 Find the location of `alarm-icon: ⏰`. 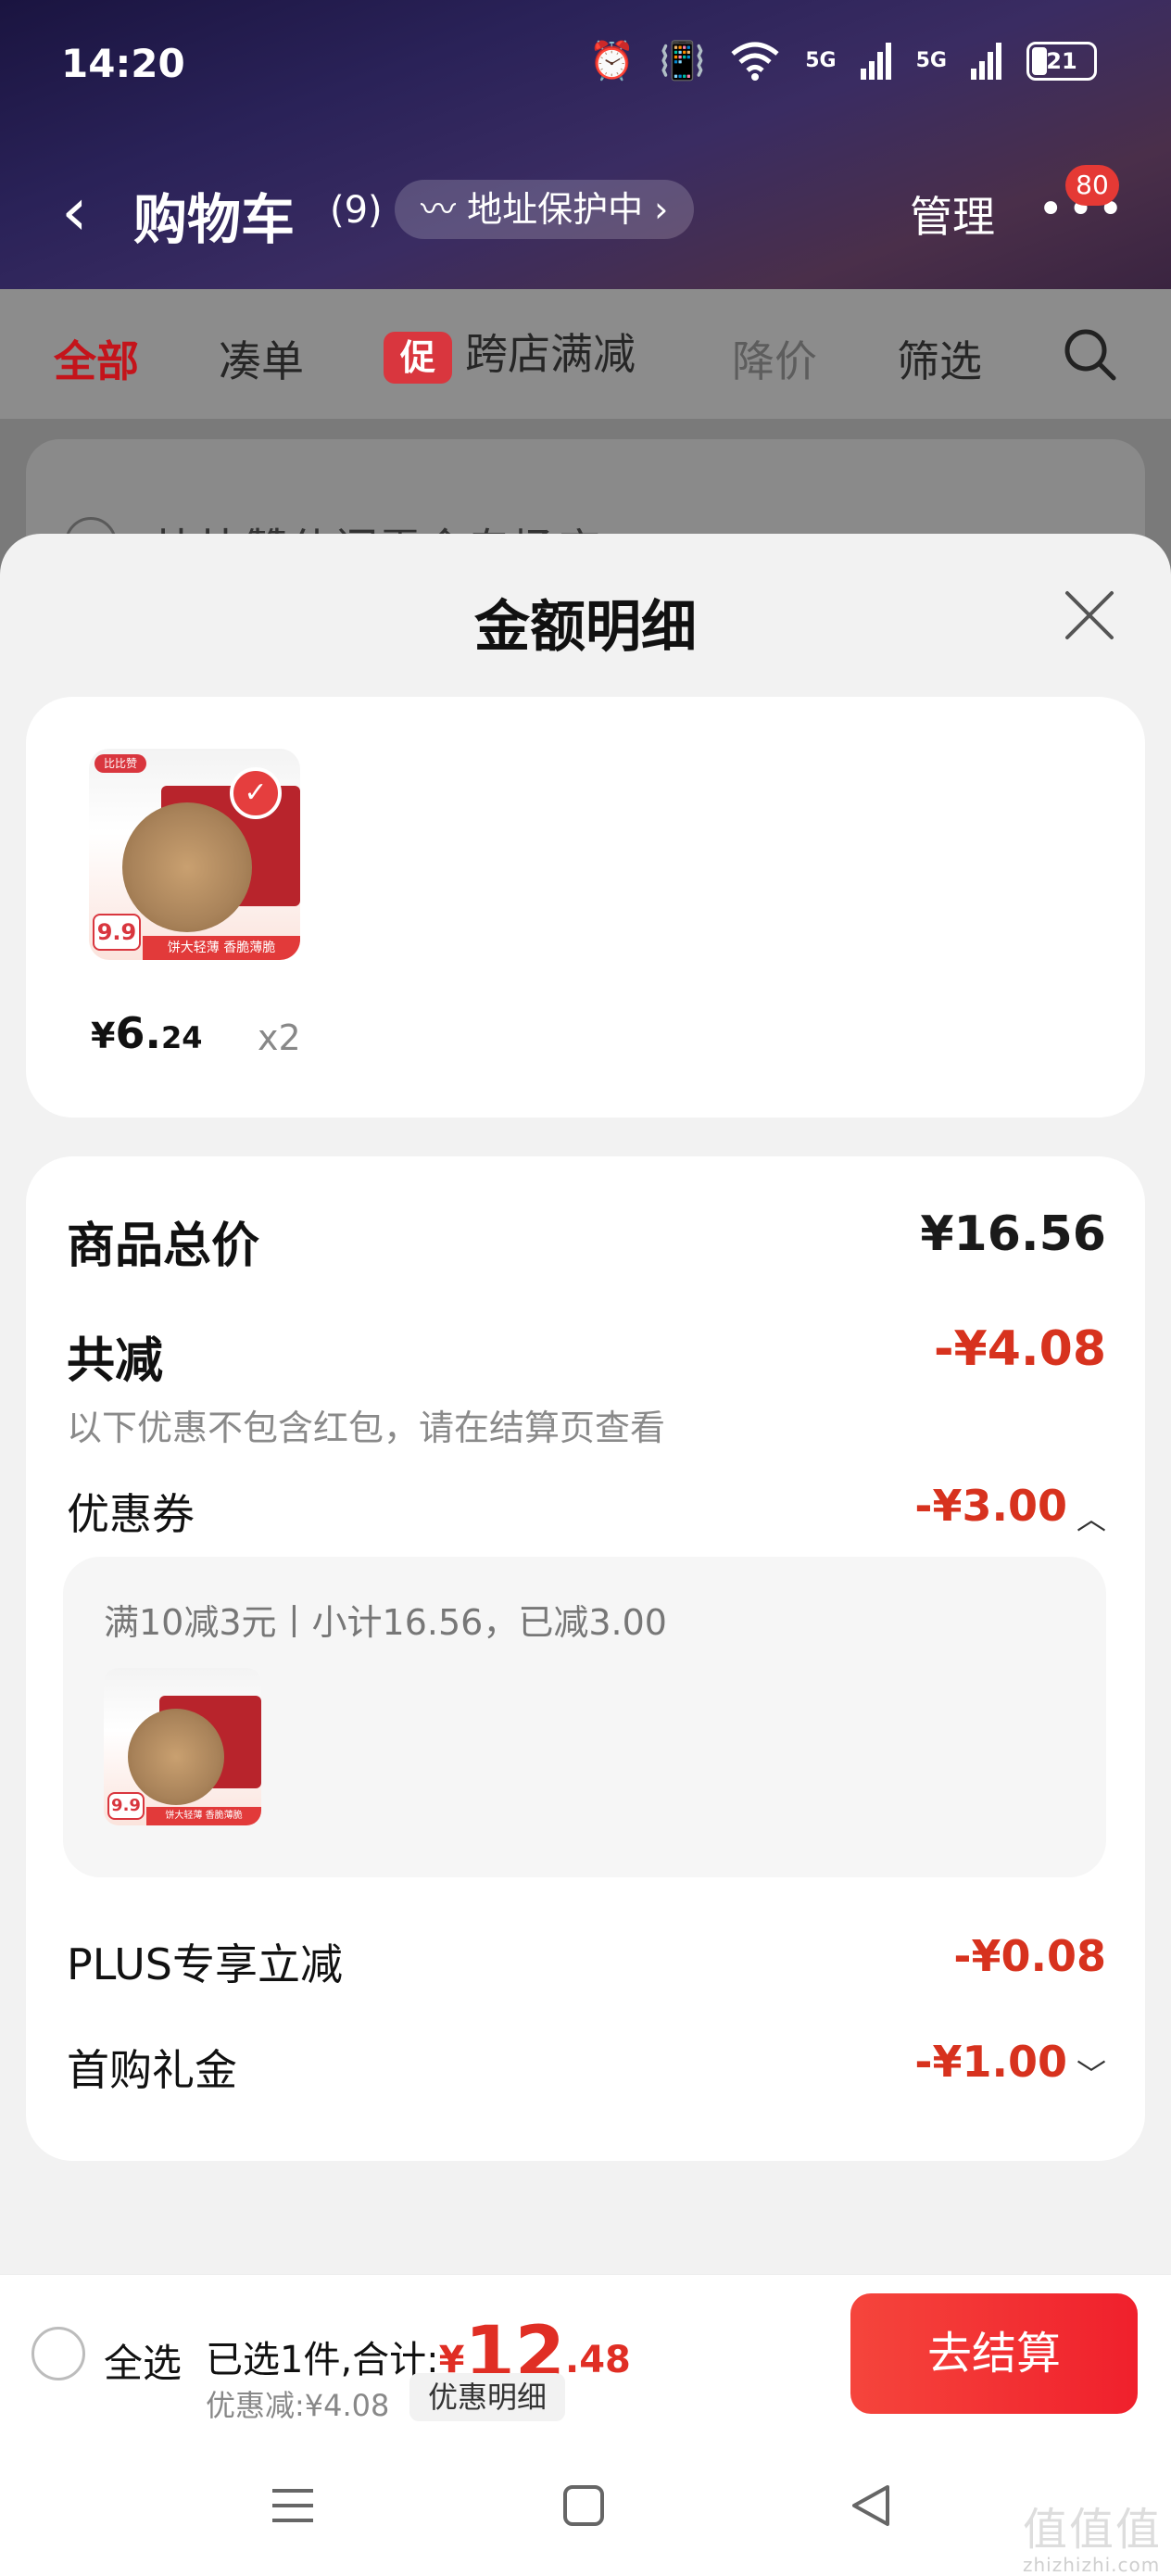

alarm-icon: ⏰ is located at coordinates (612, 61).